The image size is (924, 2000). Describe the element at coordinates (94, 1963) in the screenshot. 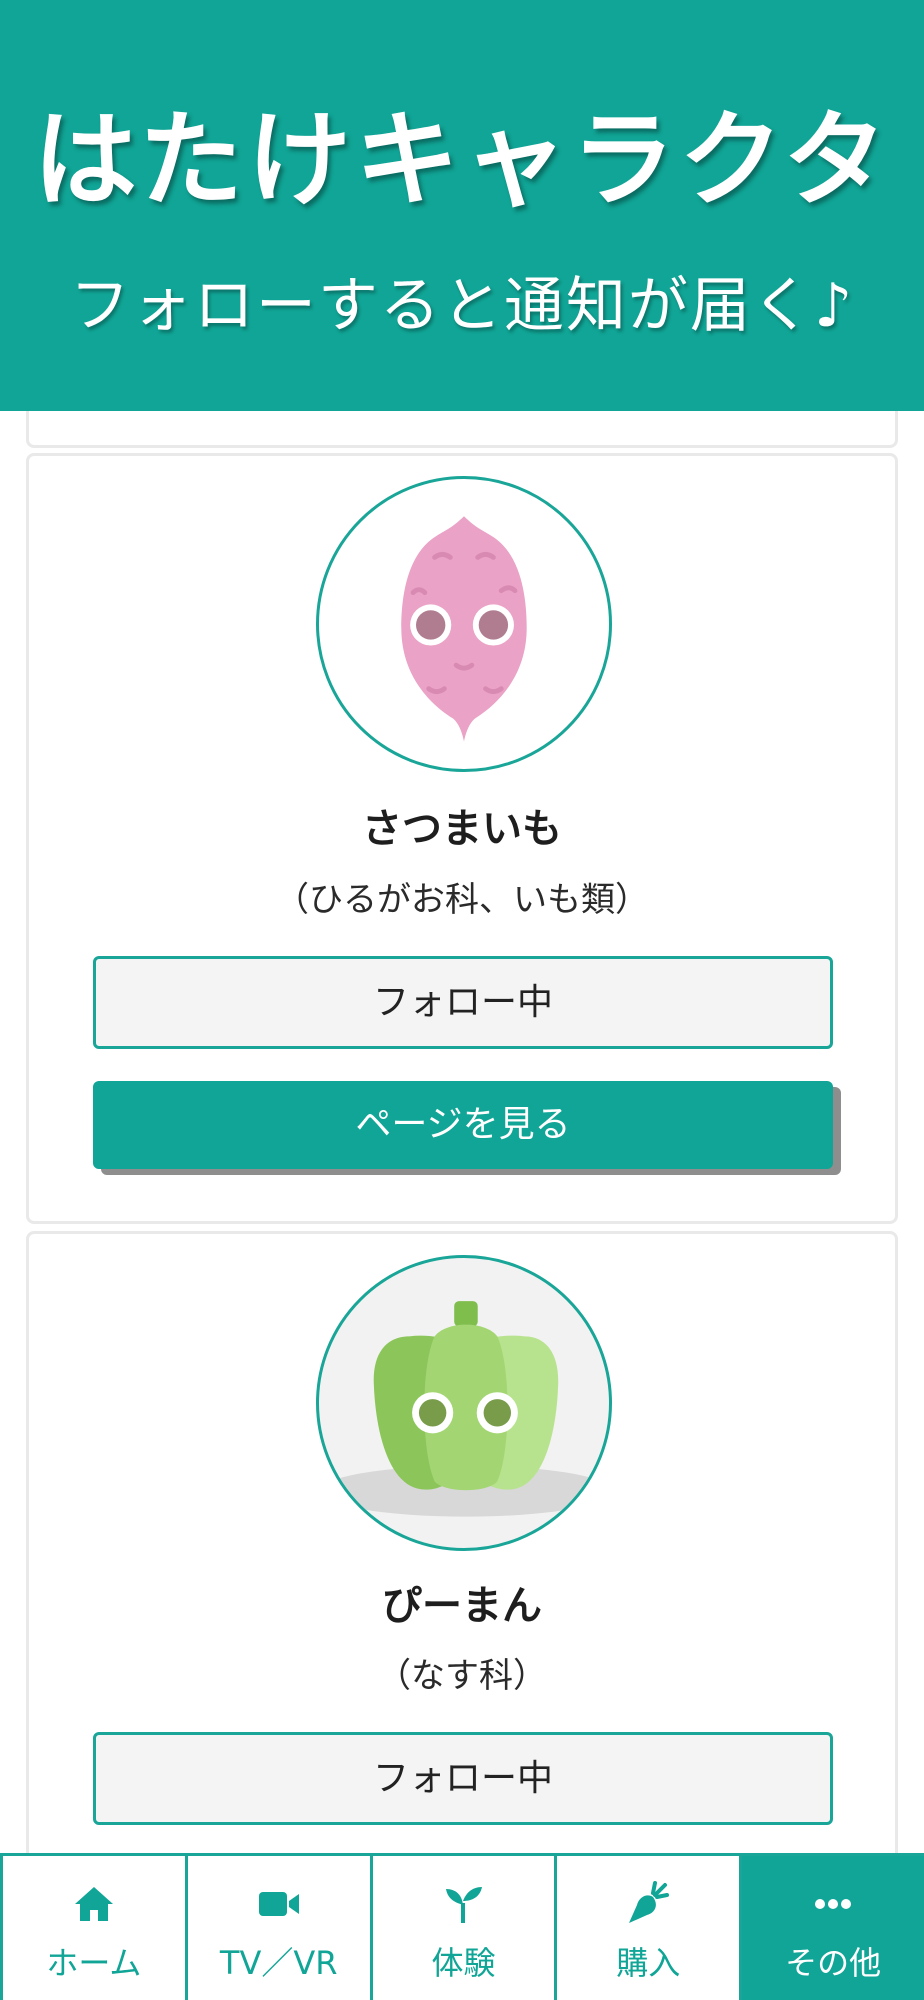

I see `nav-label: ホーム` at that location.